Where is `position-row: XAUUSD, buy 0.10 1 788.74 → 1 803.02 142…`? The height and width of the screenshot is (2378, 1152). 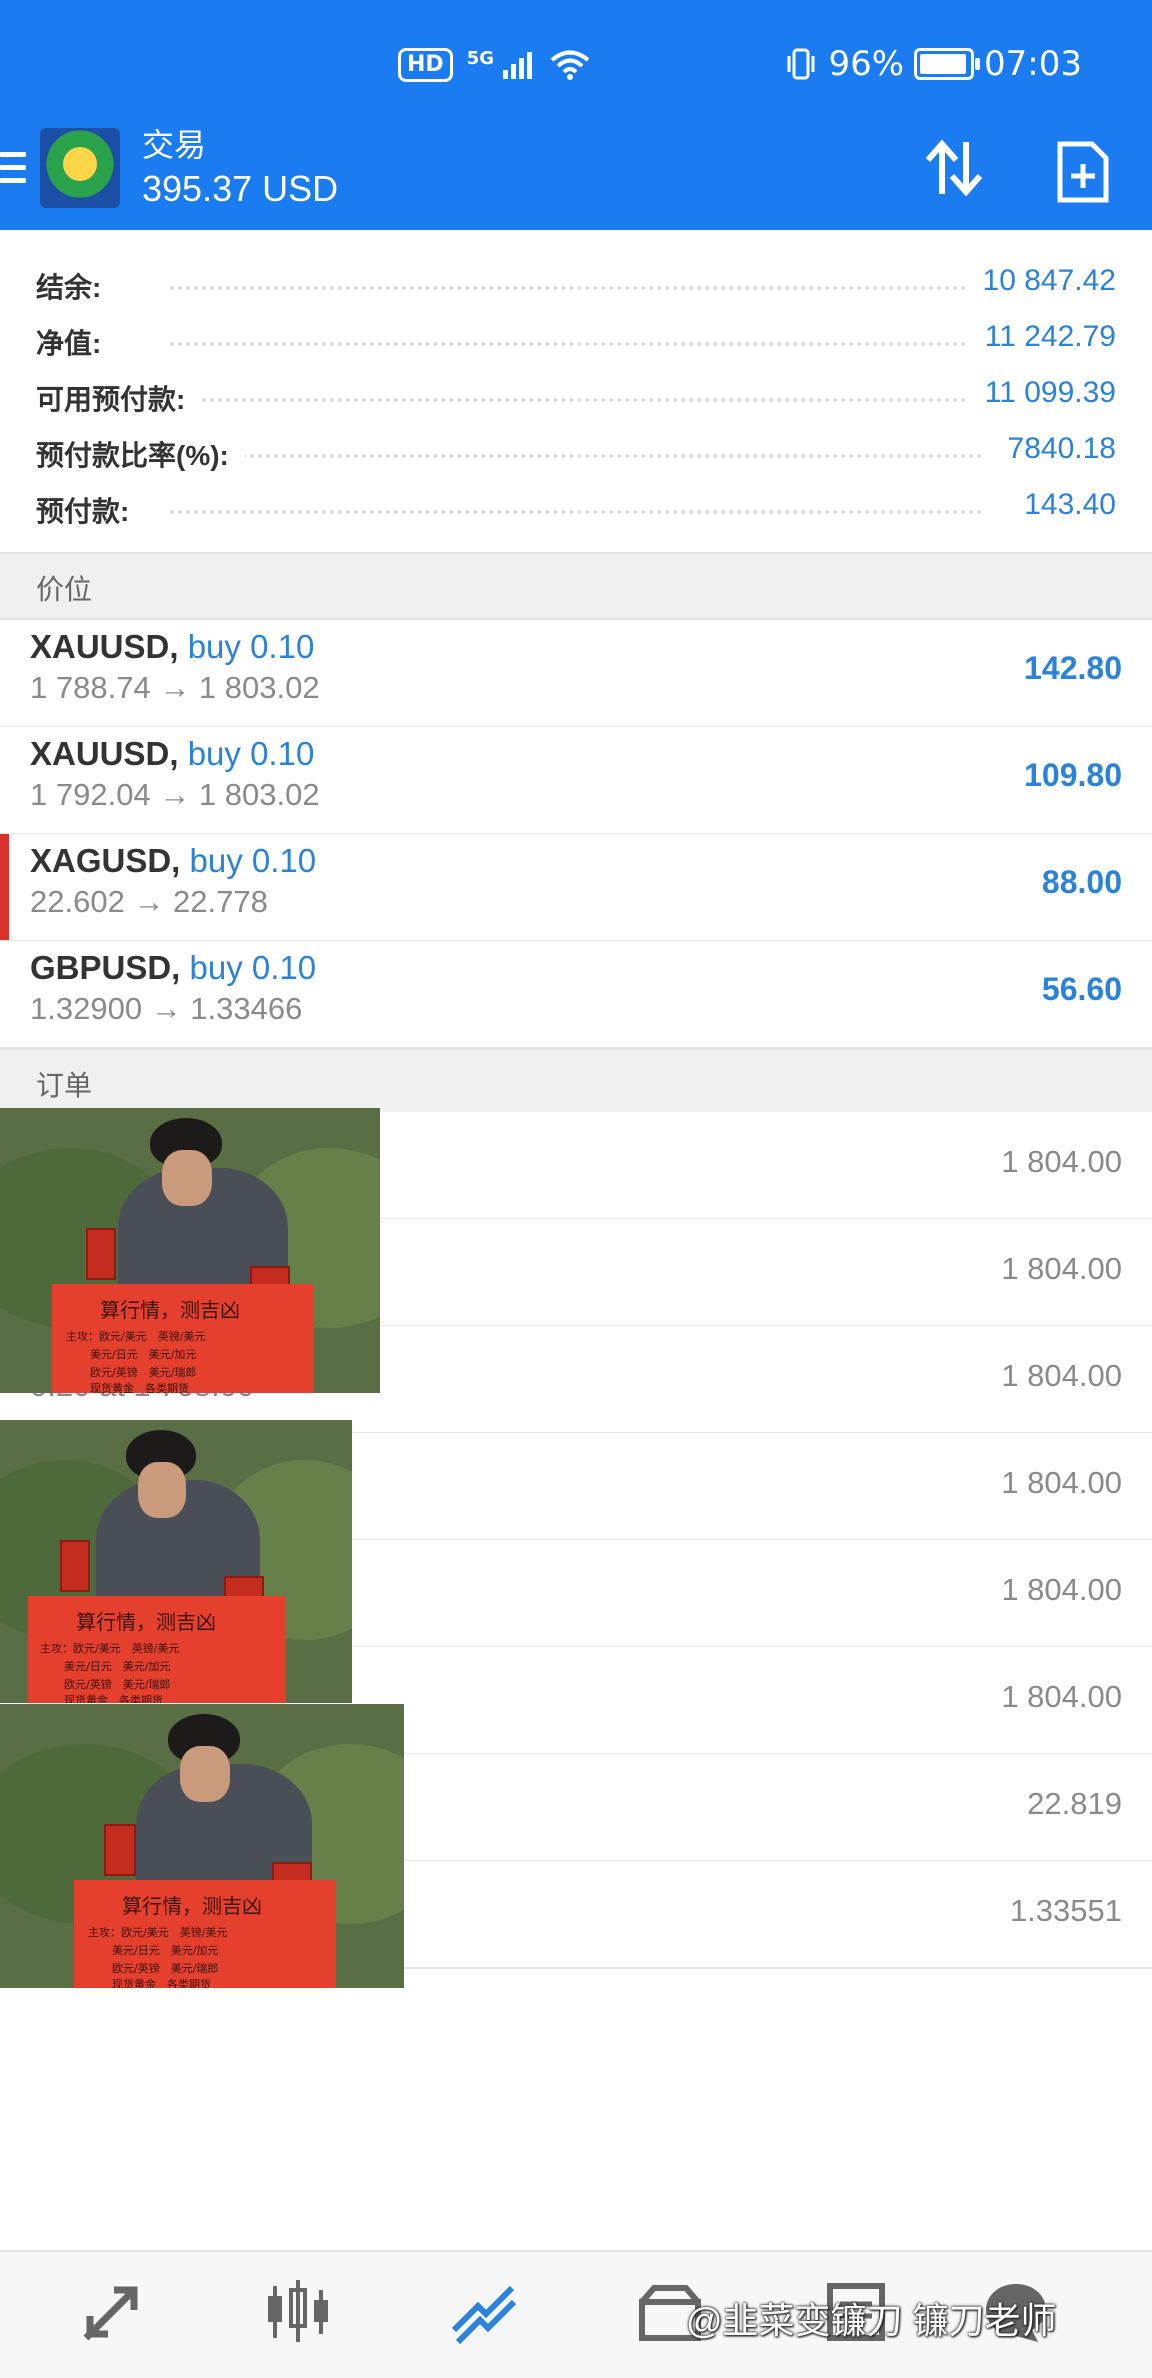
position-row: XAUUSD, buy 0.10 1 788.74 → 1 803.02 142… is located at coordinates (576, 674).